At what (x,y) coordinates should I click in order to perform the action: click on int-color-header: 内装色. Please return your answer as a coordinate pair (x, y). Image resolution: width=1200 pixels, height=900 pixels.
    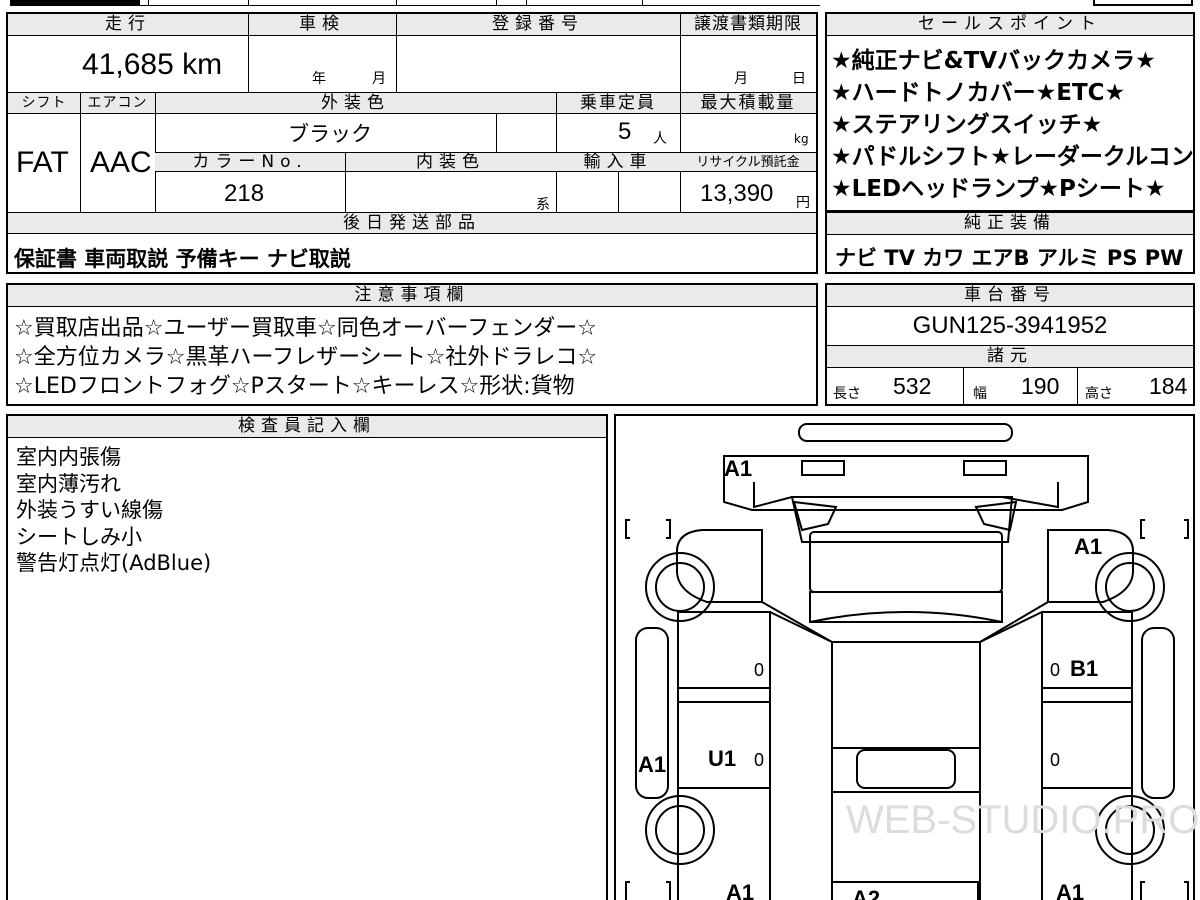
    Looking at the image, I should click on (450, 162).